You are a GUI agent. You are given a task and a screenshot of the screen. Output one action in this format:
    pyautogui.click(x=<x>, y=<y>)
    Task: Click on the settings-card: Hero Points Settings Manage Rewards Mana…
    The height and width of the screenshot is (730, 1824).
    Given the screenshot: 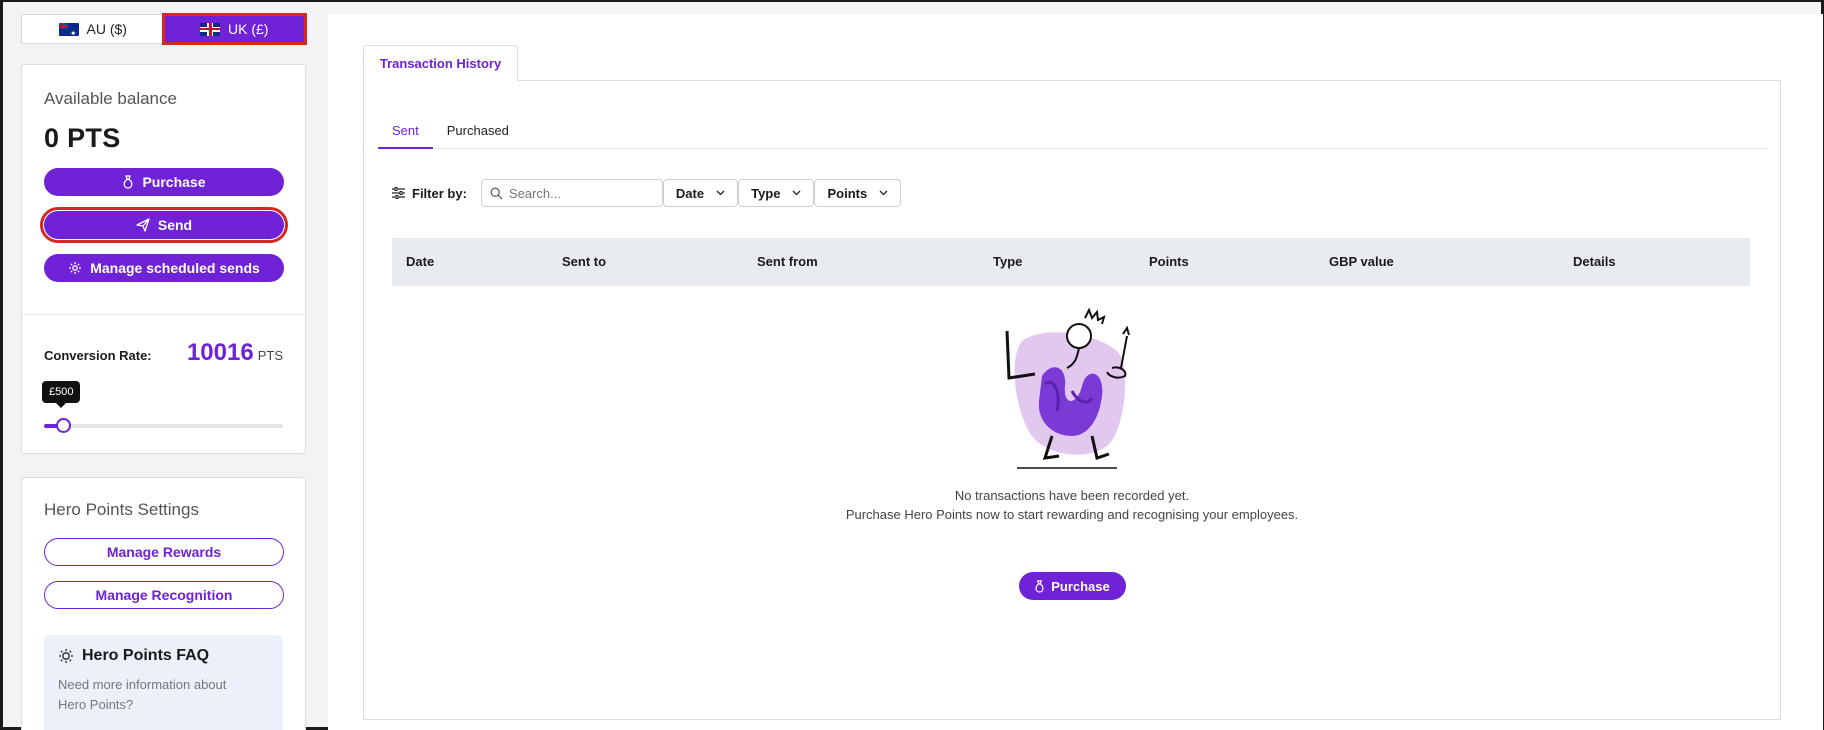 What is the action you would take?
    pyautogui.click(x=163, y=603)
    